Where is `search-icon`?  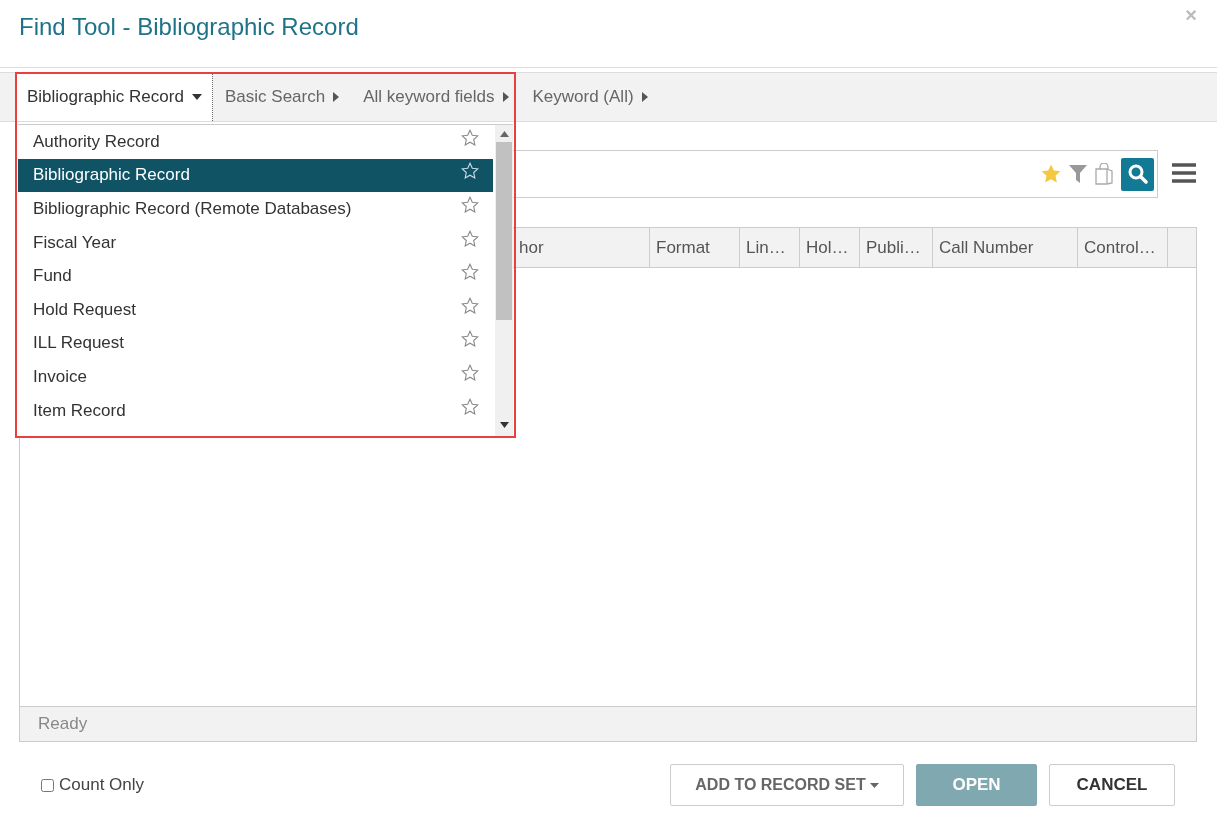
search-icon is located at coordinates (1137, 174).